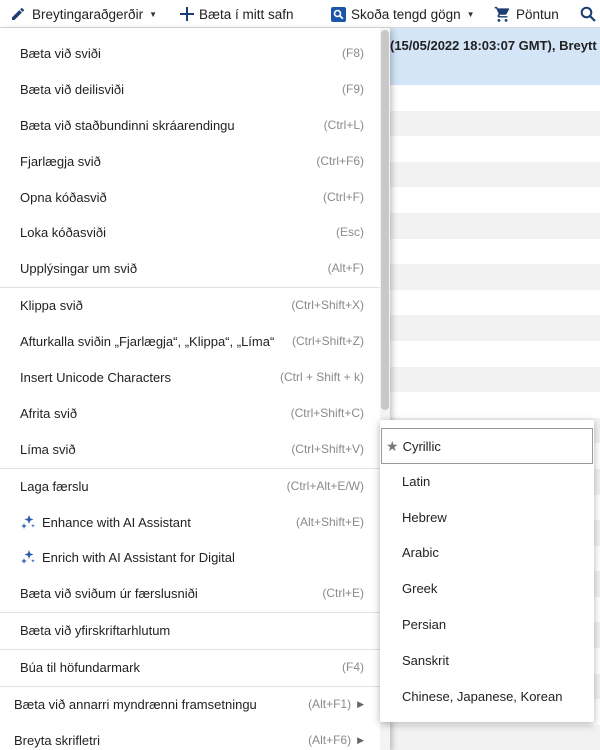  I want to click on menu-item-label: Fjarlægja svið, so click(60, 161).